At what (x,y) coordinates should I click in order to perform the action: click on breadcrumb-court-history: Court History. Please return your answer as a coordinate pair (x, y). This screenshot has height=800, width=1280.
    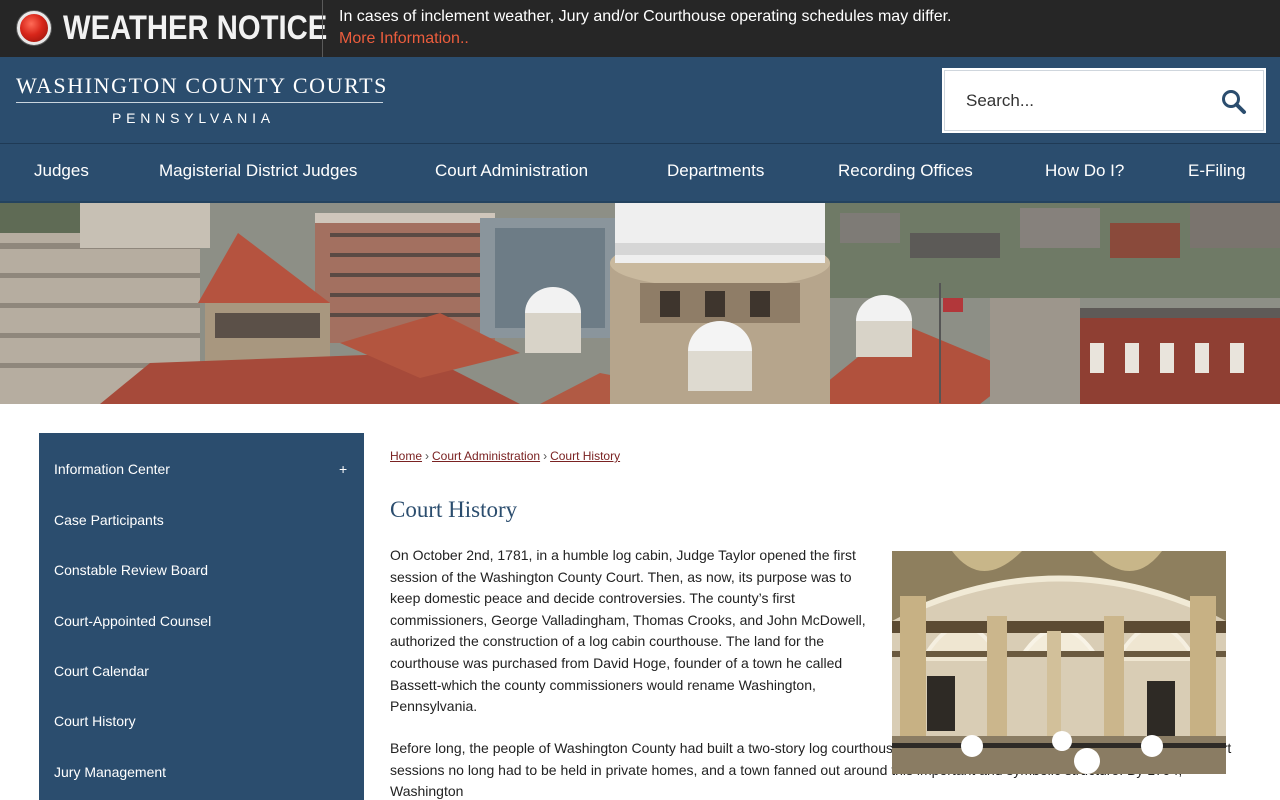
    Looking at the image, I should click on (585, 456).